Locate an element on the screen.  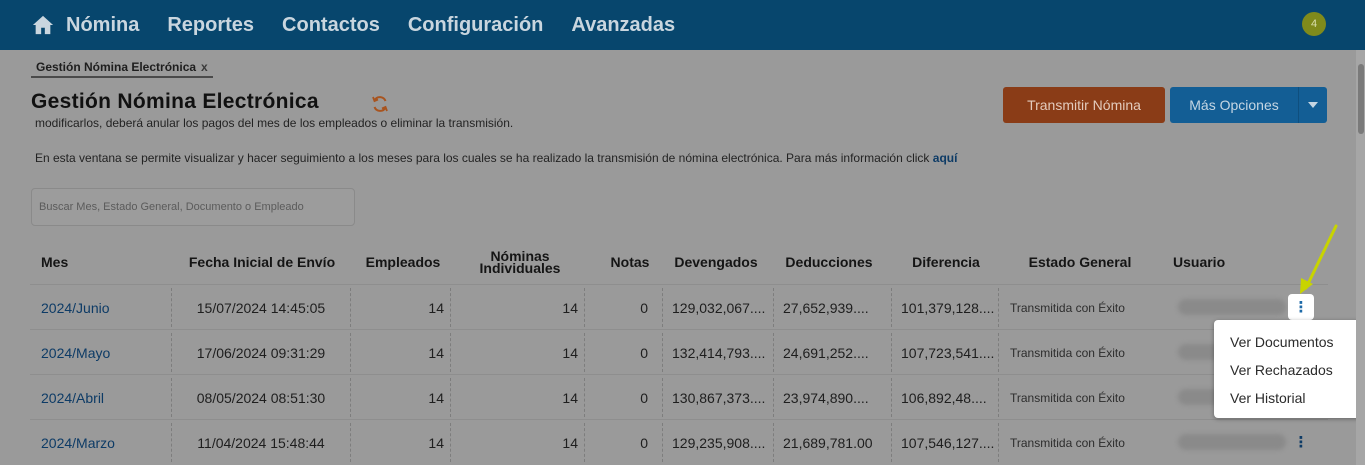
home-icon is located at coordinates (43, 25).